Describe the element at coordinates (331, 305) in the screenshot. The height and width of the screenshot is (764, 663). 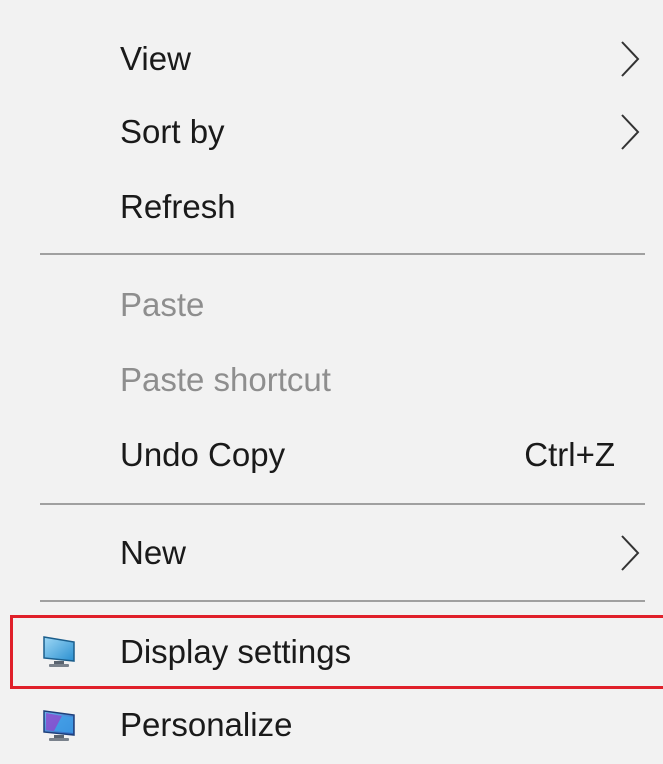
I see `menu-item-paste: Paste` at that location.